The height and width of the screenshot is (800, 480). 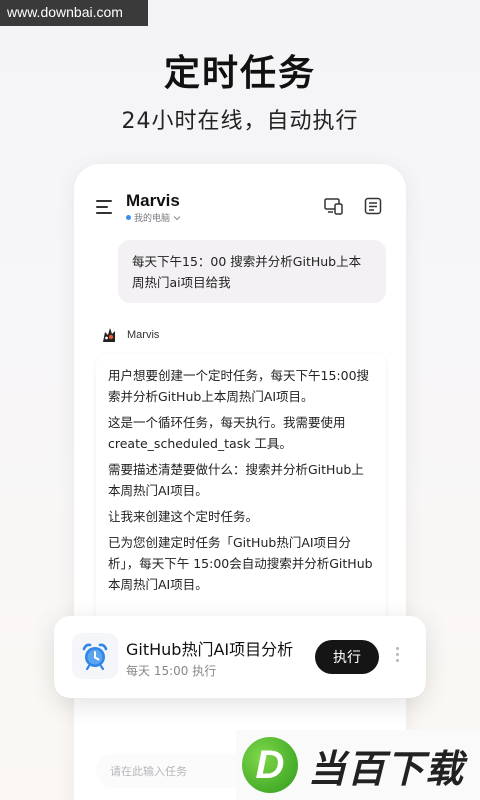 I want to click on more-vertical-icon, so click(x=397, y=657).